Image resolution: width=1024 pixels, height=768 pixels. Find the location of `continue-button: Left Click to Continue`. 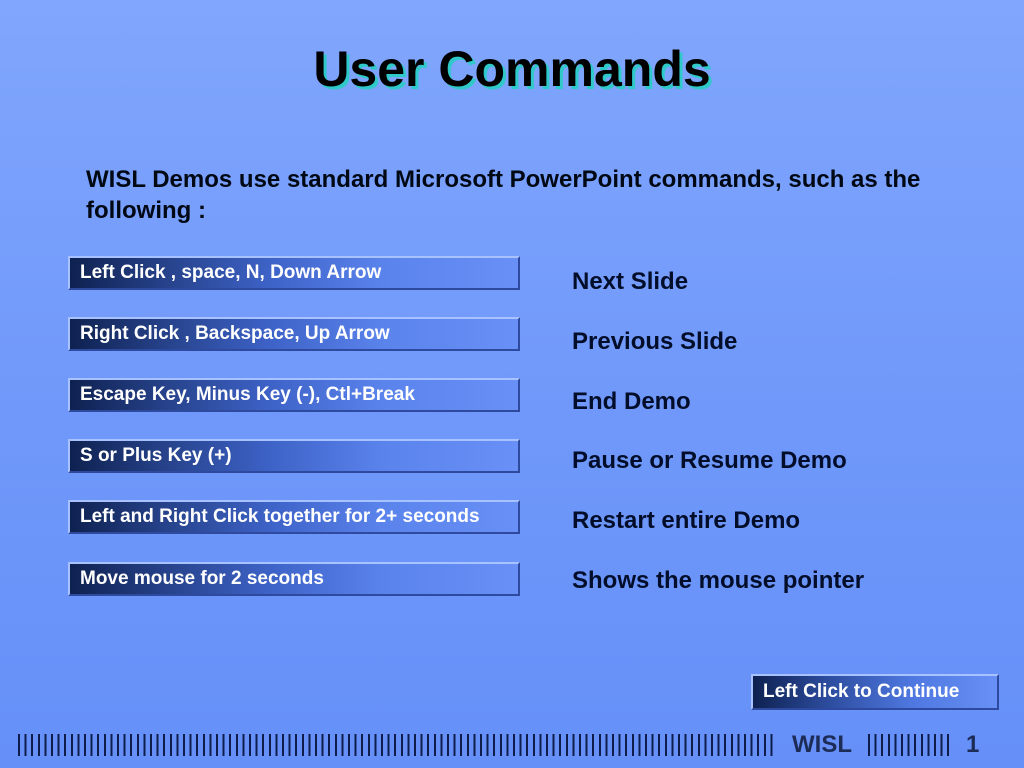

continue-button: Left Click to Continue is located at coordinates (875, 692).